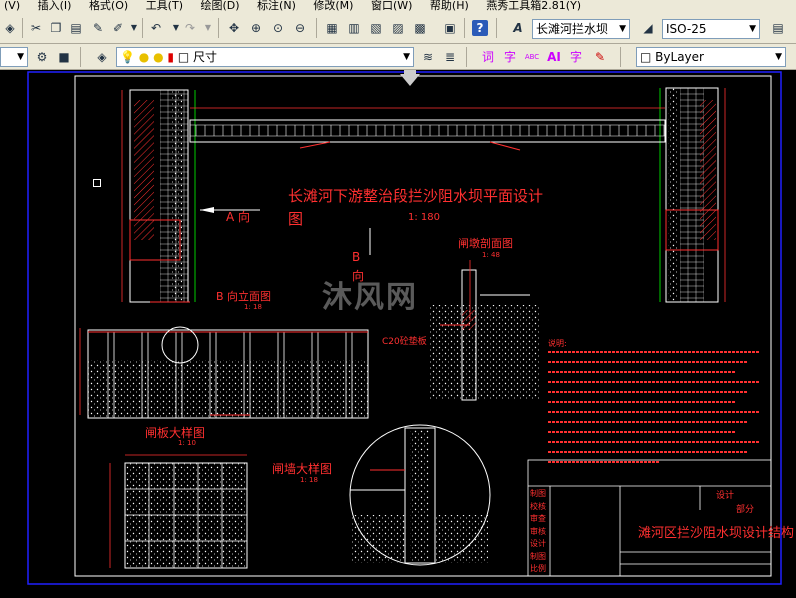  What do you see at coordinates (333, 6) in the screenshot?
I see `menu-modify: 修改(M)` at bounding box center [333, 6].